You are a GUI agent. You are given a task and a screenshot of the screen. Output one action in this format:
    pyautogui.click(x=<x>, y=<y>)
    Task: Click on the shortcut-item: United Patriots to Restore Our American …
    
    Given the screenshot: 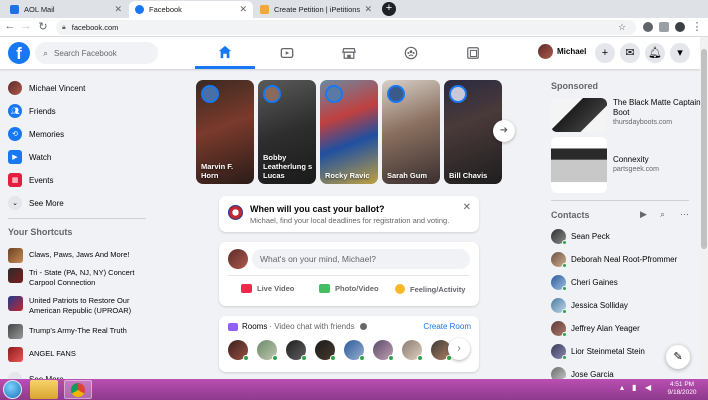 What is the action you would take?
    pyautogui.click(x=78, y=306)
    